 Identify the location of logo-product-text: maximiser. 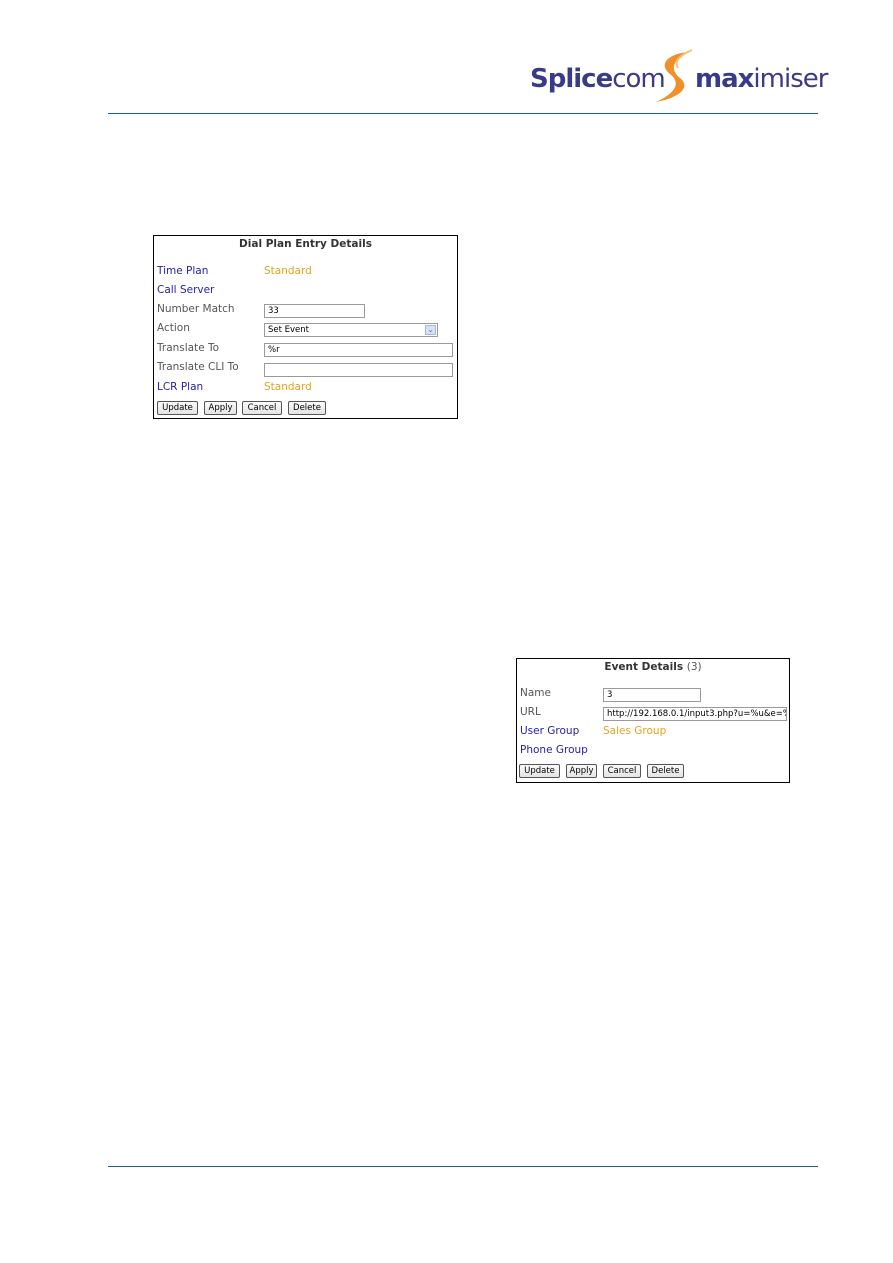
(761, 79).